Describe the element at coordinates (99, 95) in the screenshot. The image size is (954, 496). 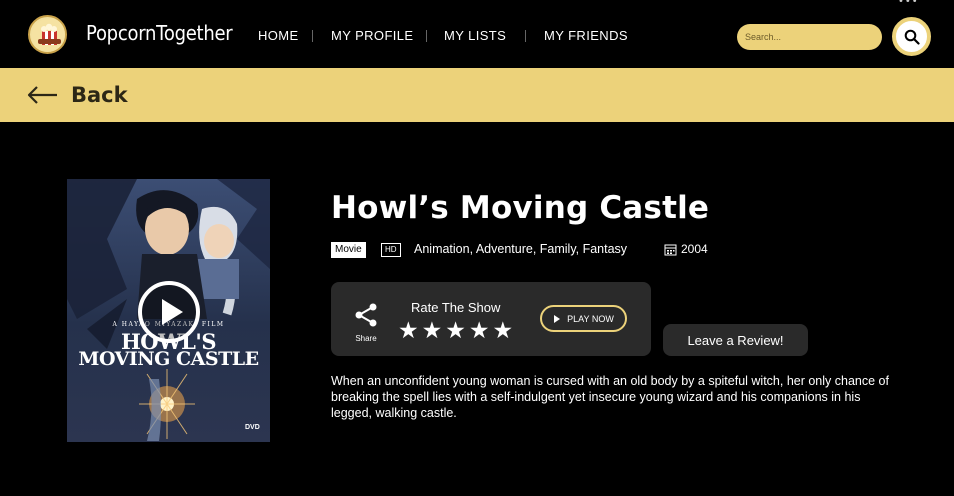
I see `back-label: Back` at that location.